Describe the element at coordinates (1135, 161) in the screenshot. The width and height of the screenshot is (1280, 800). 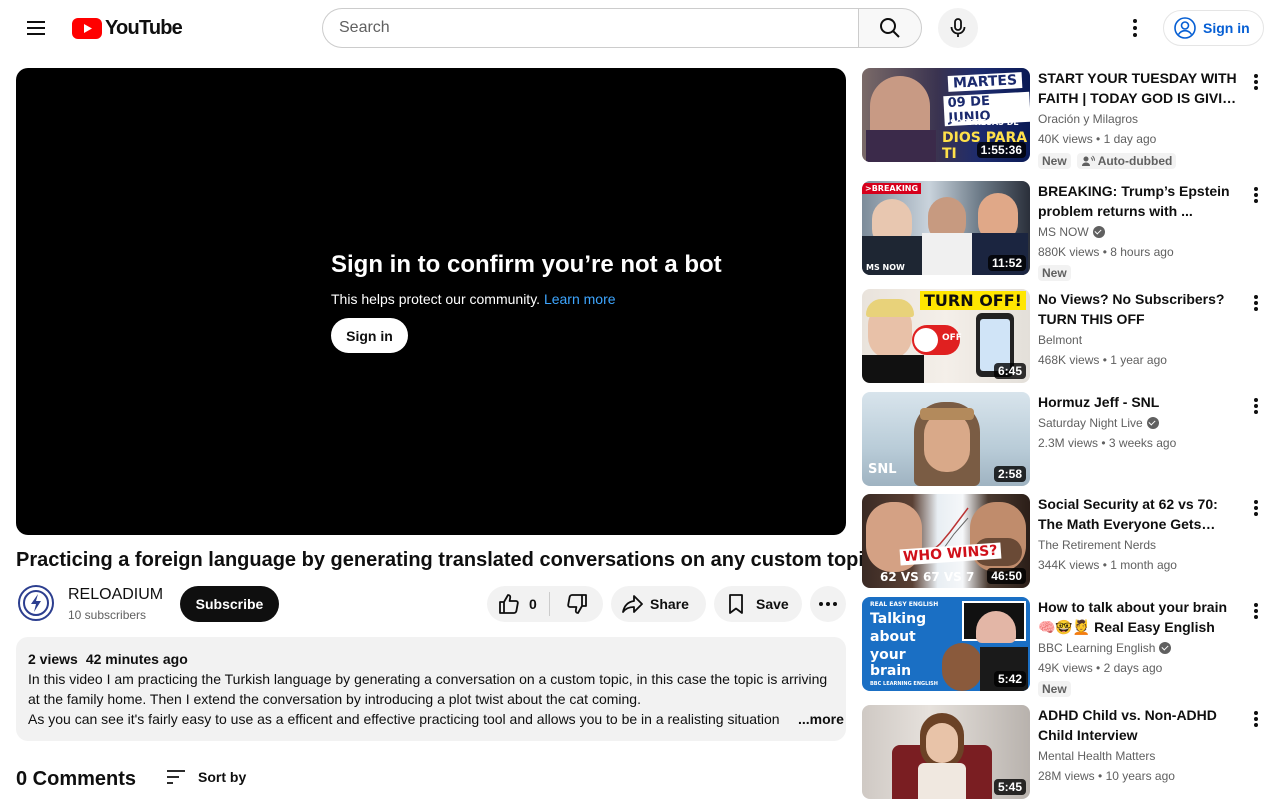
I see `badge-label: Auto-dubbed` at that location.